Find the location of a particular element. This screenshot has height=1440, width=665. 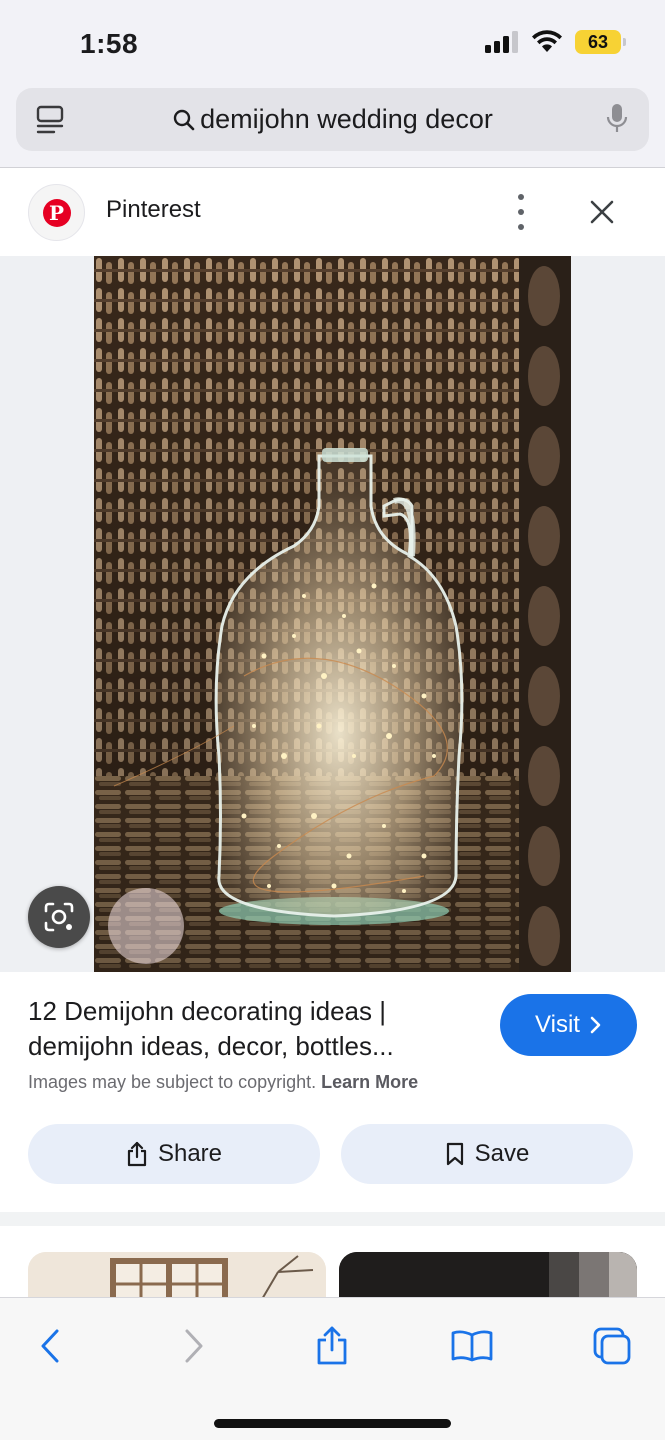

status-icons: 63 is located at coordinates (555, 42).